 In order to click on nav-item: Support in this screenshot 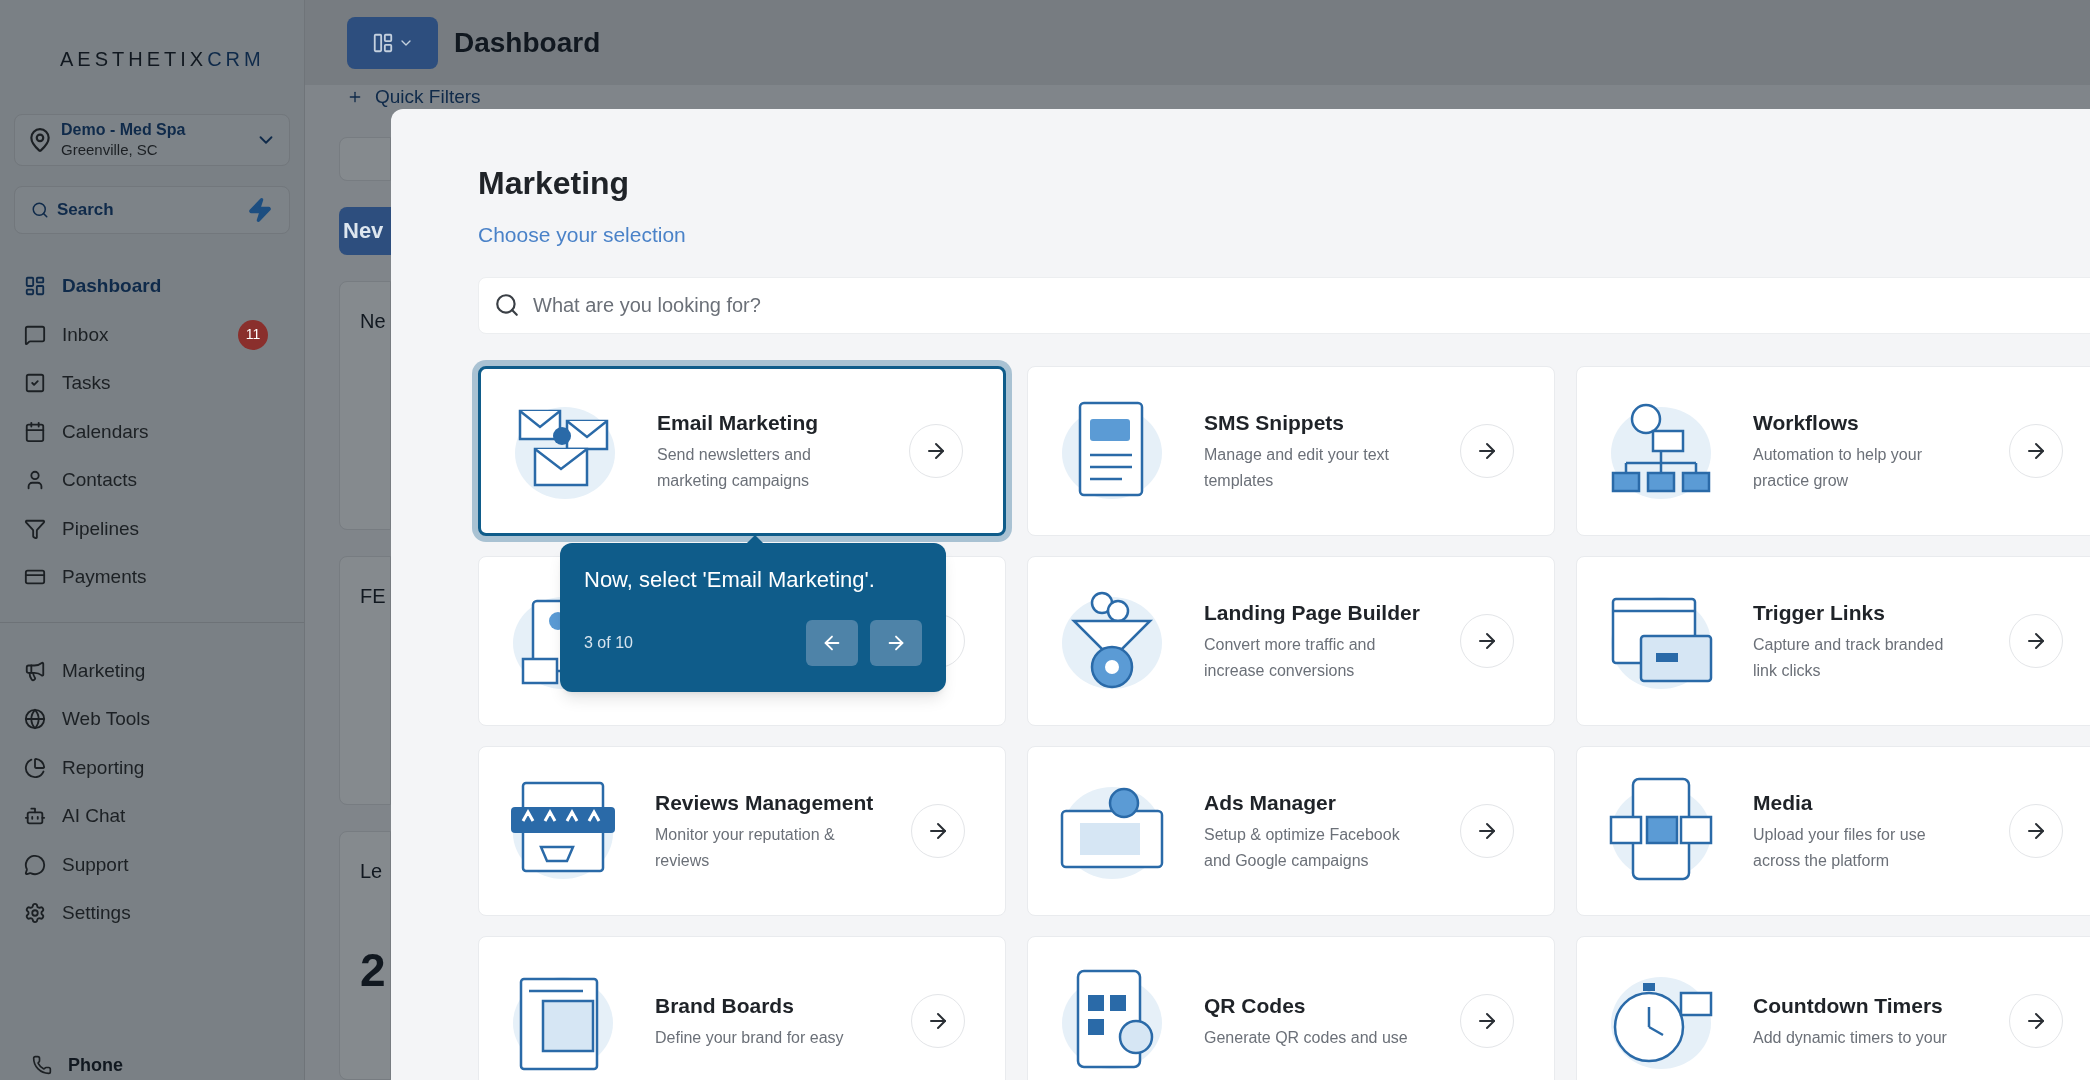, I will do `click(95, 864)`.